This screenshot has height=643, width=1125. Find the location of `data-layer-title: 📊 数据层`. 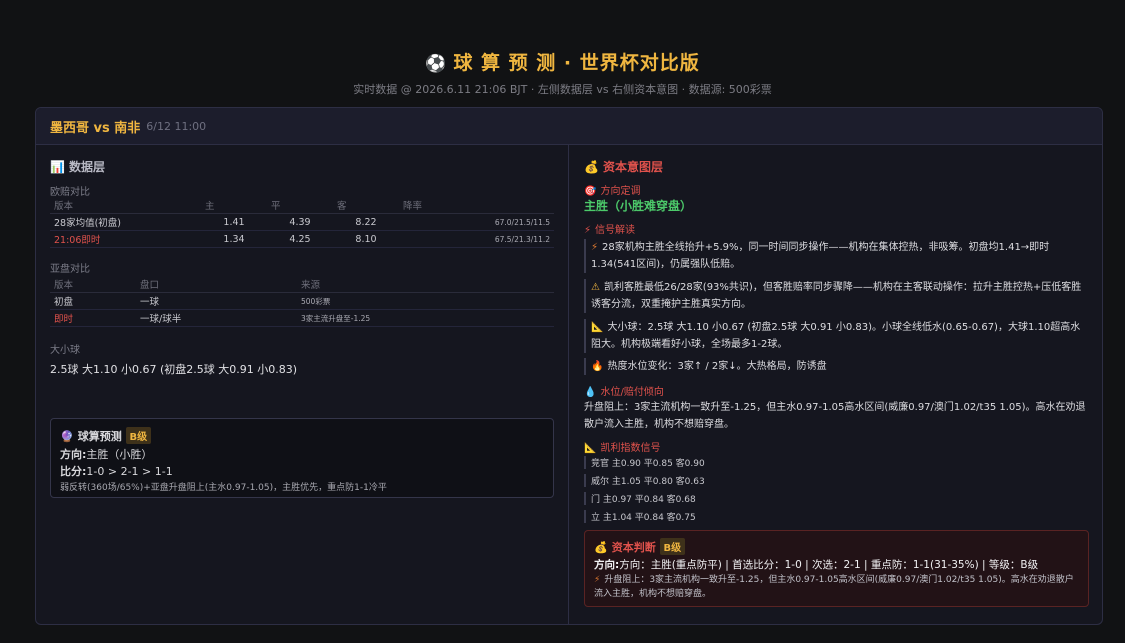

data-layer-title: 📊 数据层 is located at coordinates (77, 166).